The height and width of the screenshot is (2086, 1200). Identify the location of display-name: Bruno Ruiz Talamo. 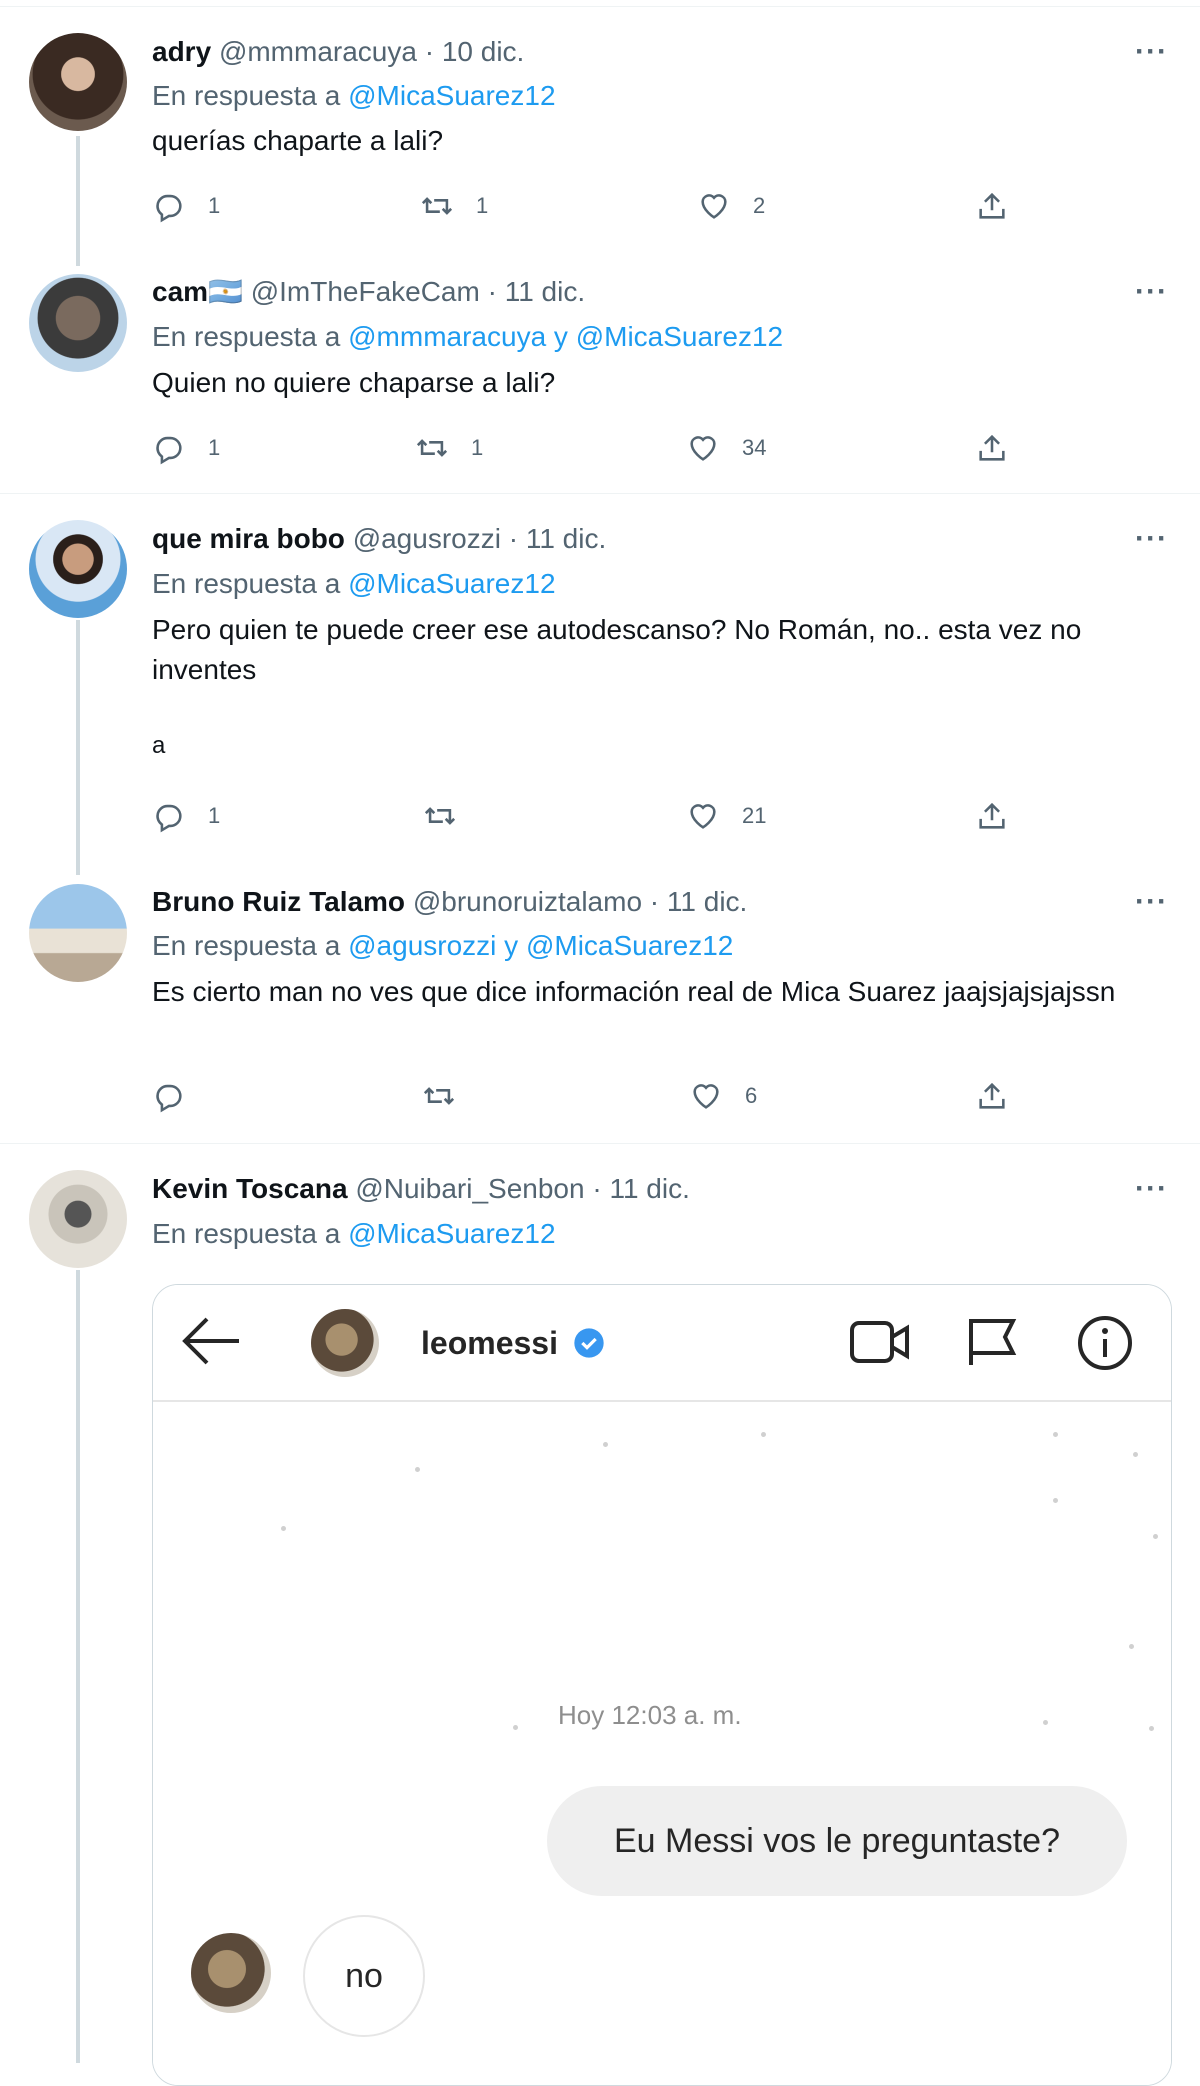
(278, 901).